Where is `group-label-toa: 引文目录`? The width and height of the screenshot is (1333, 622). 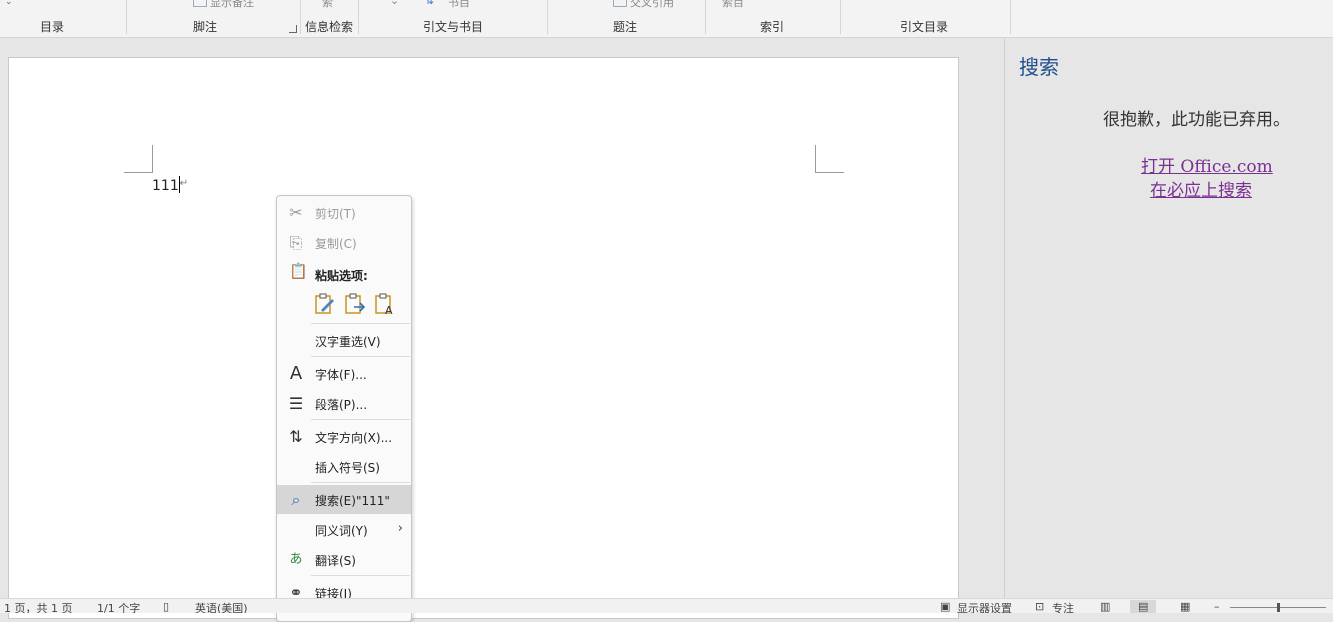 group-label-toa: 引文目录 is located at coordinates (924, 27).